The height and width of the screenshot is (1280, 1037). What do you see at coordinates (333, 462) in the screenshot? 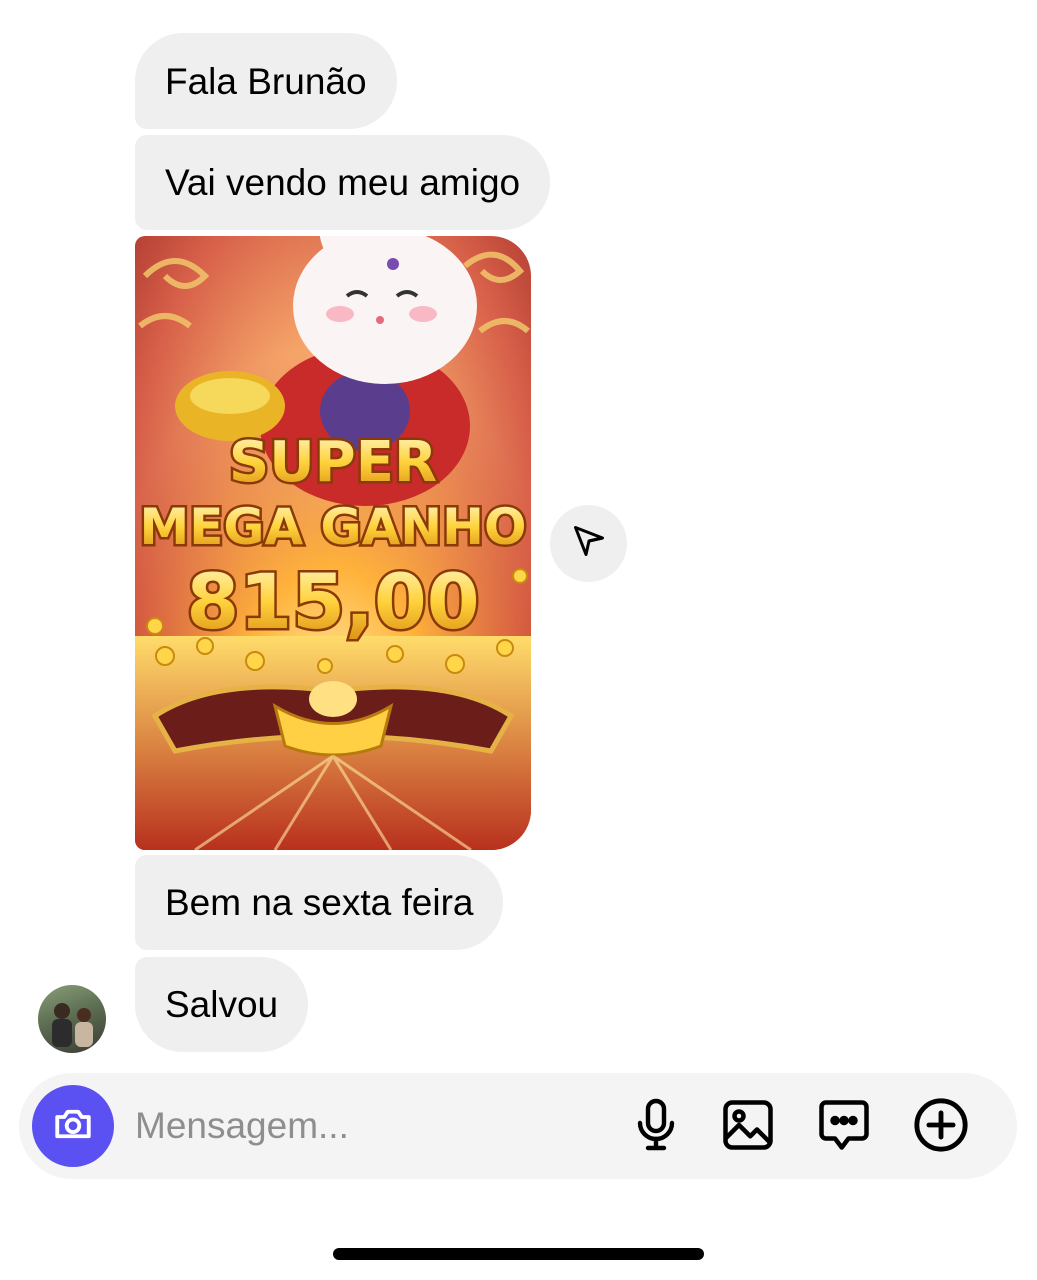
I see `media-line-1: SUPER` at bounding box center [333, 462].